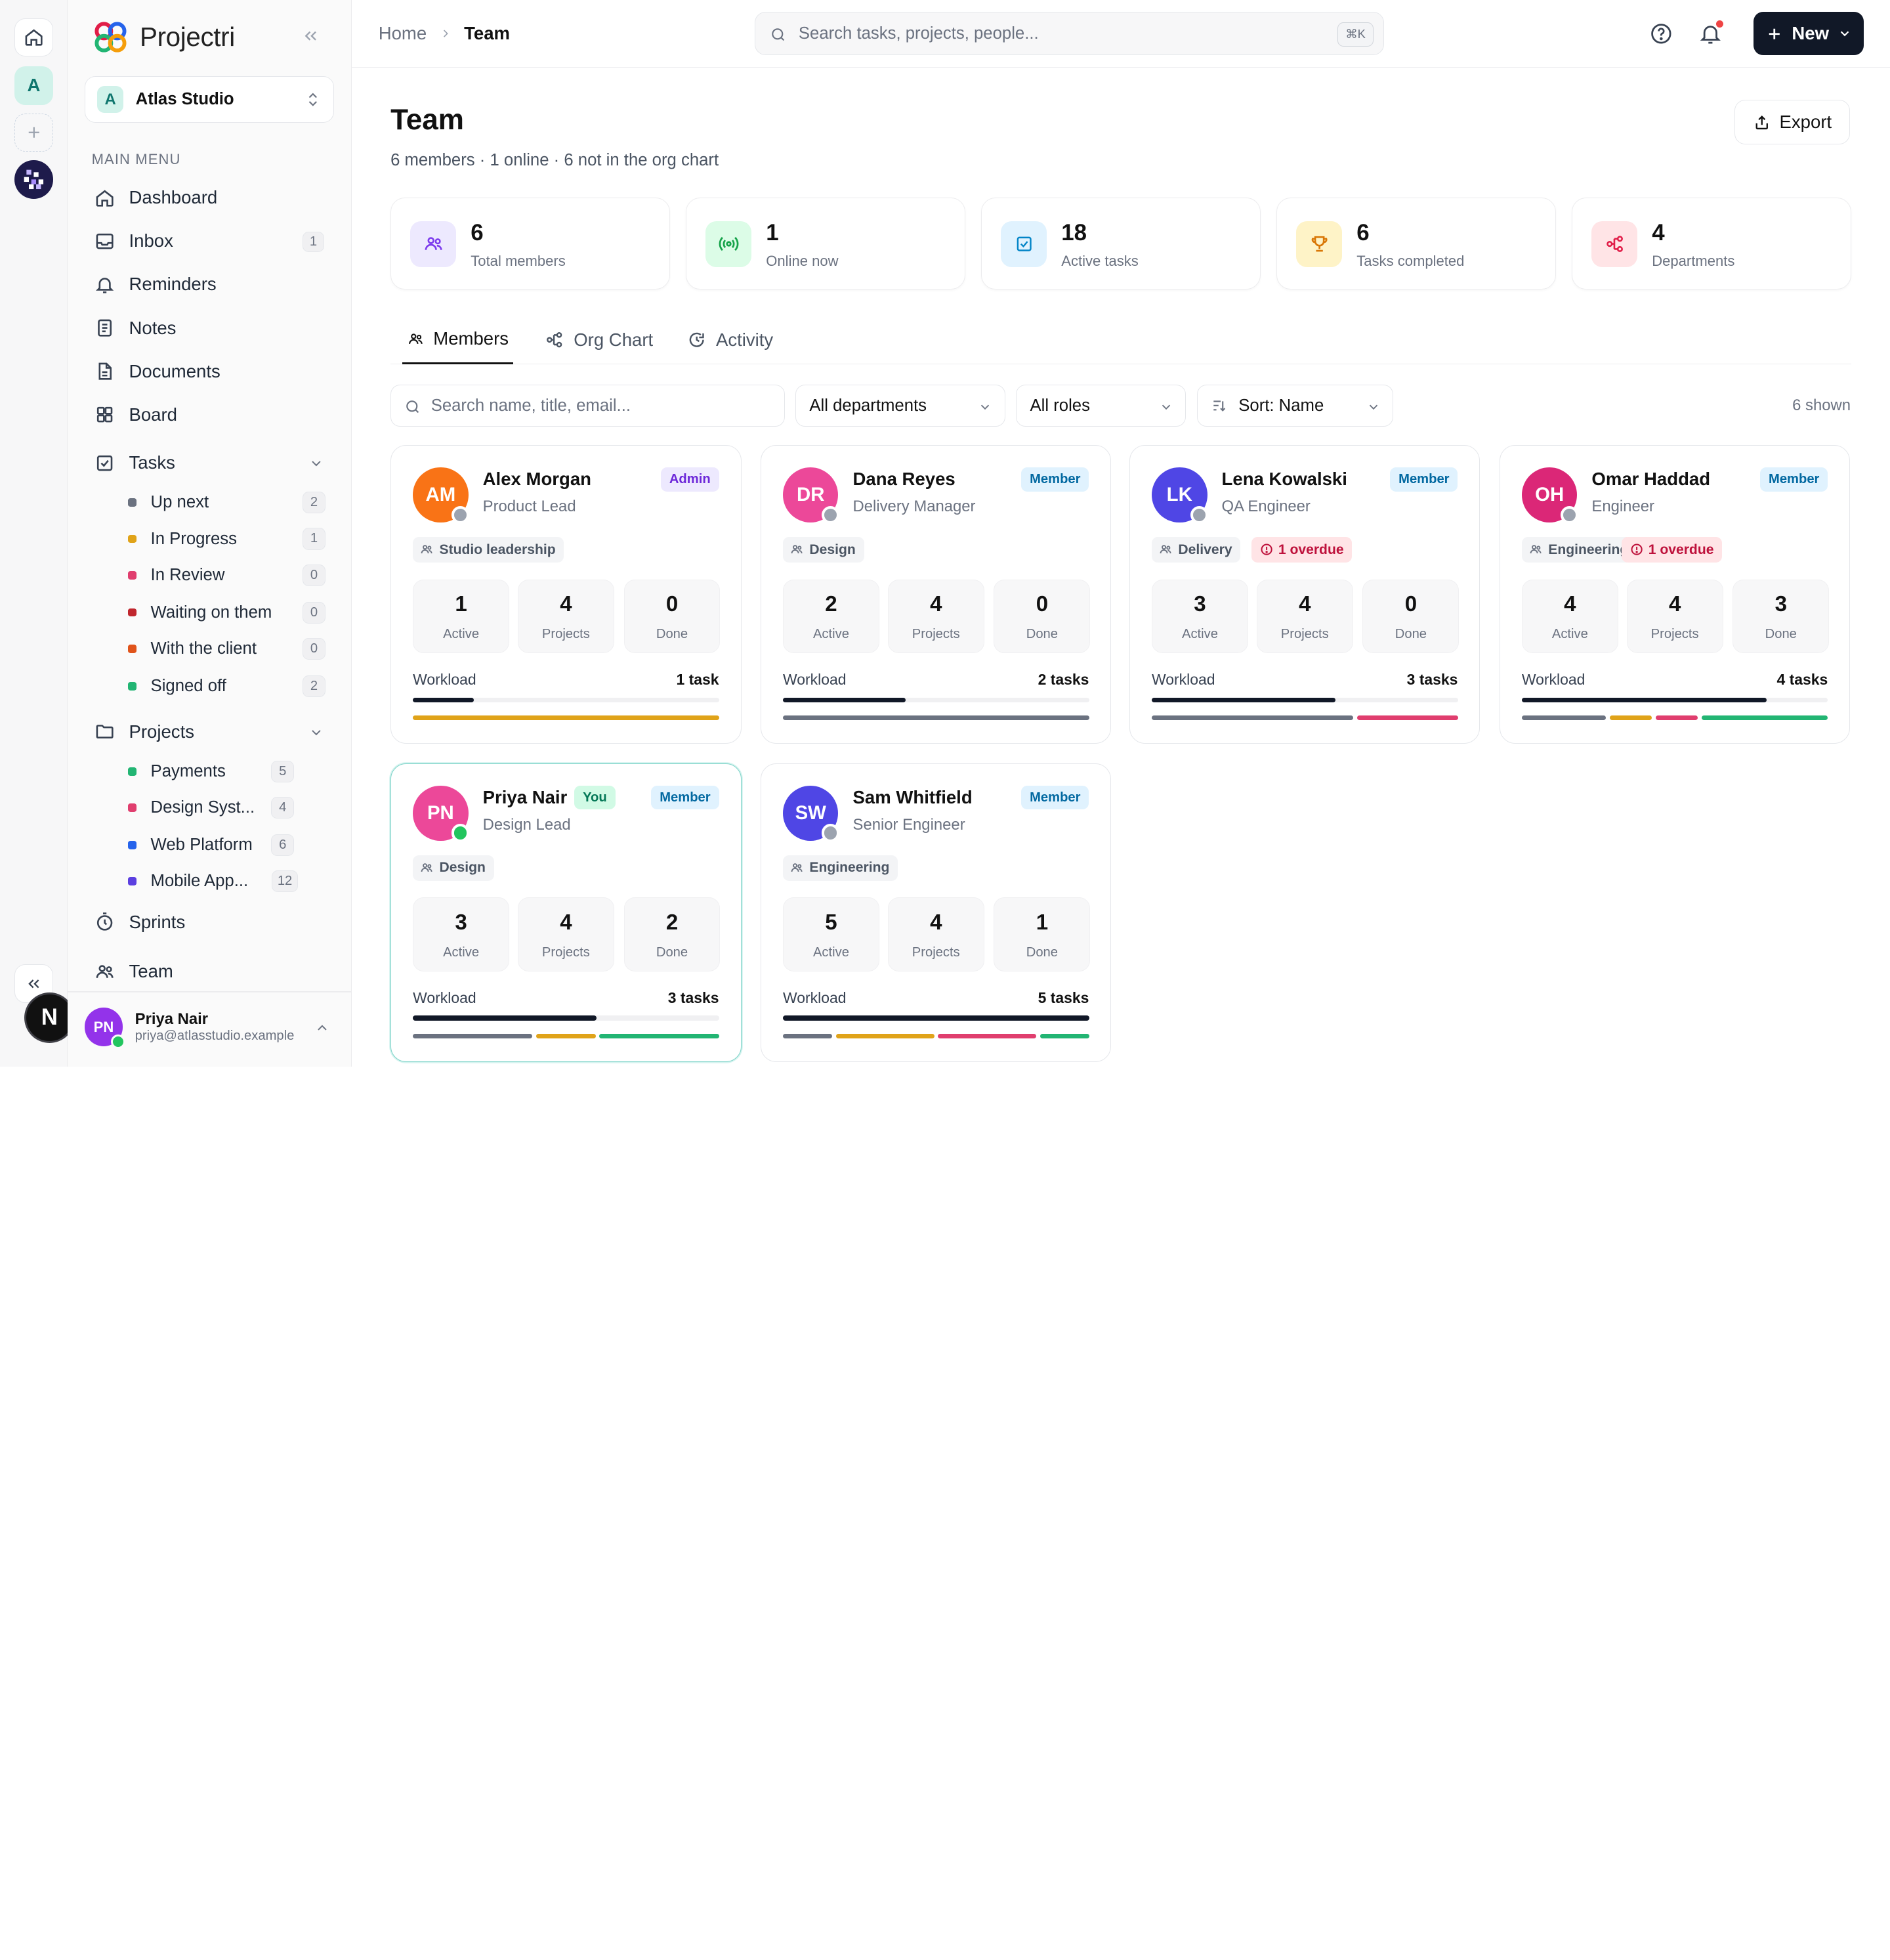  Describe the element at coordinates (209, 241) in the screenshot. I see `sidebar-item-inbox: Inbox 1` at that location.